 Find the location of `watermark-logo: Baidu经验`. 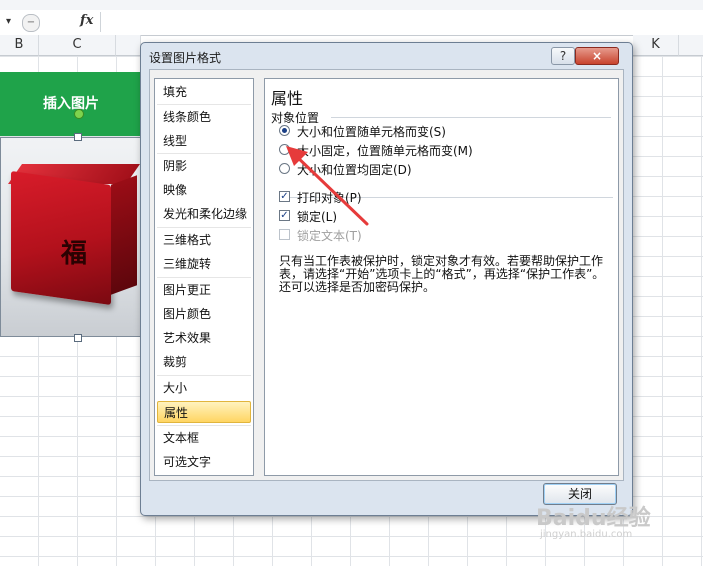

watermark-logo: Baidu经验 is located at coordinates (593, 518).